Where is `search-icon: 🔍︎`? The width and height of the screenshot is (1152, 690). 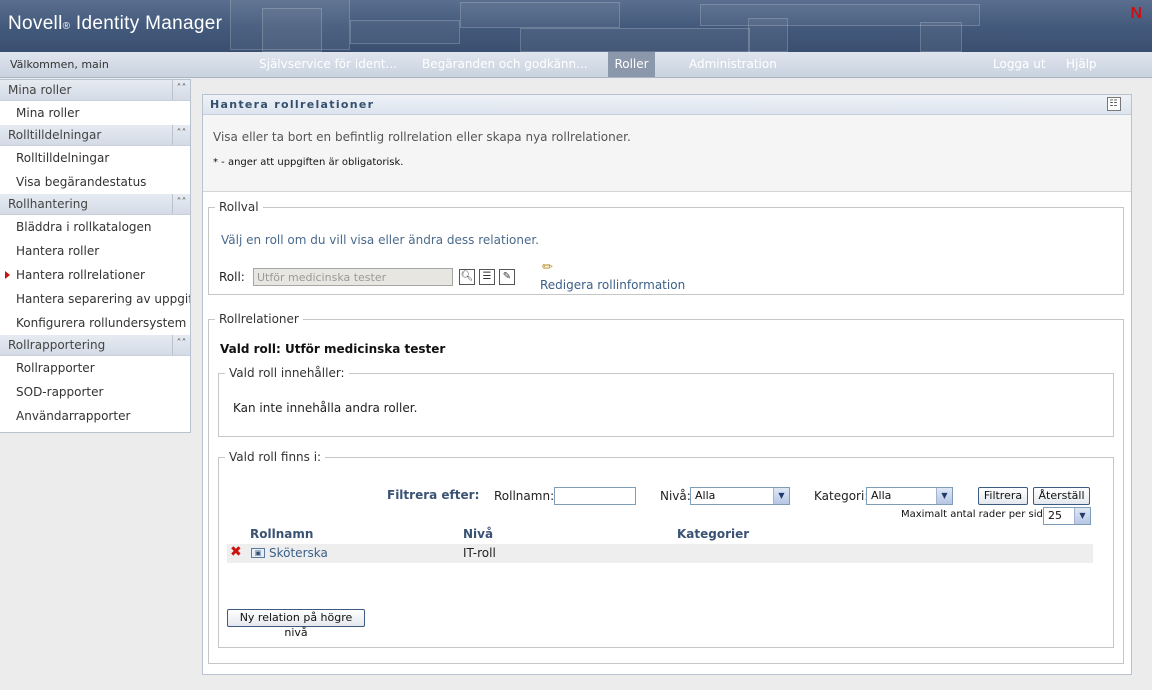
search-icon: 🔍︎ is located at coordinates (467, 277).